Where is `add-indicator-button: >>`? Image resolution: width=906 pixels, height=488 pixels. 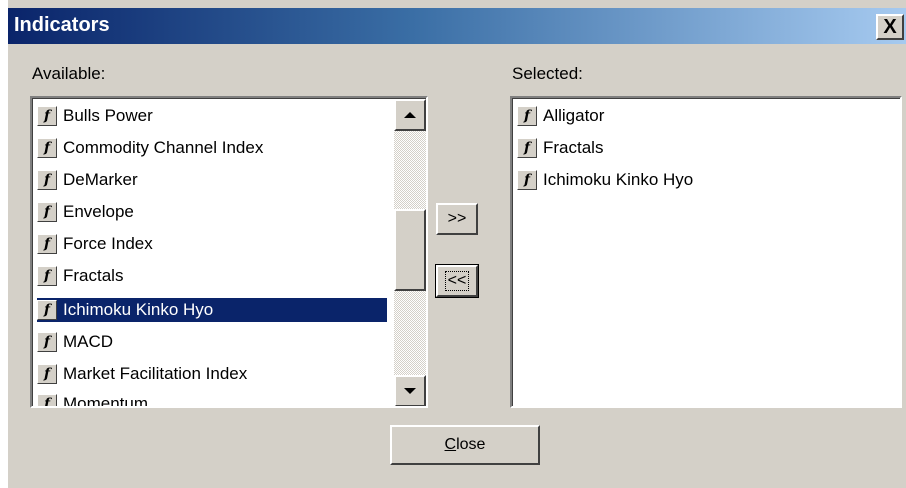 add-indicator-button: >> is located at coordinates (457, 219).